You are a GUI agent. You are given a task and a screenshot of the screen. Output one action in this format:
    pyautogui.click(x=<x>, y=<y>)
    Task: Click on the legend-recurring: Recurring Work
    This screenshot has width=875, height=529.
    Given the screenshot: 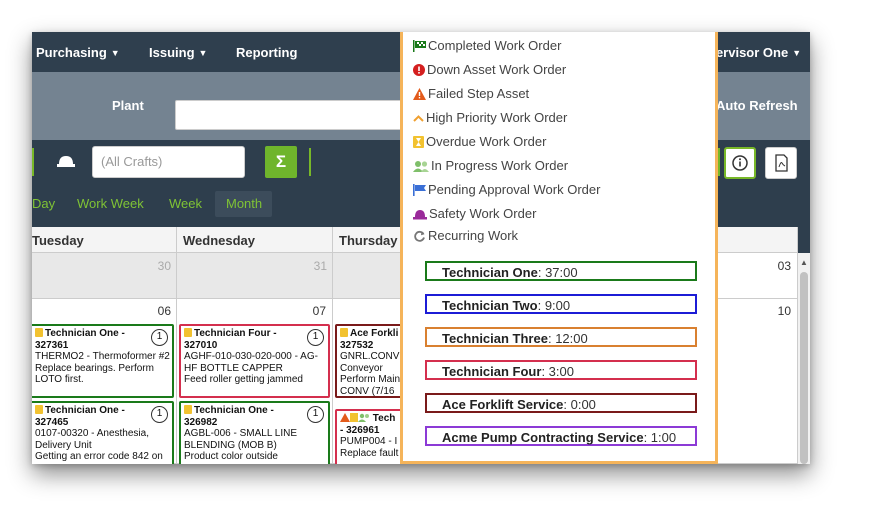 What is the action you would take?
    pyautogui.click(x=465, y=235)
    